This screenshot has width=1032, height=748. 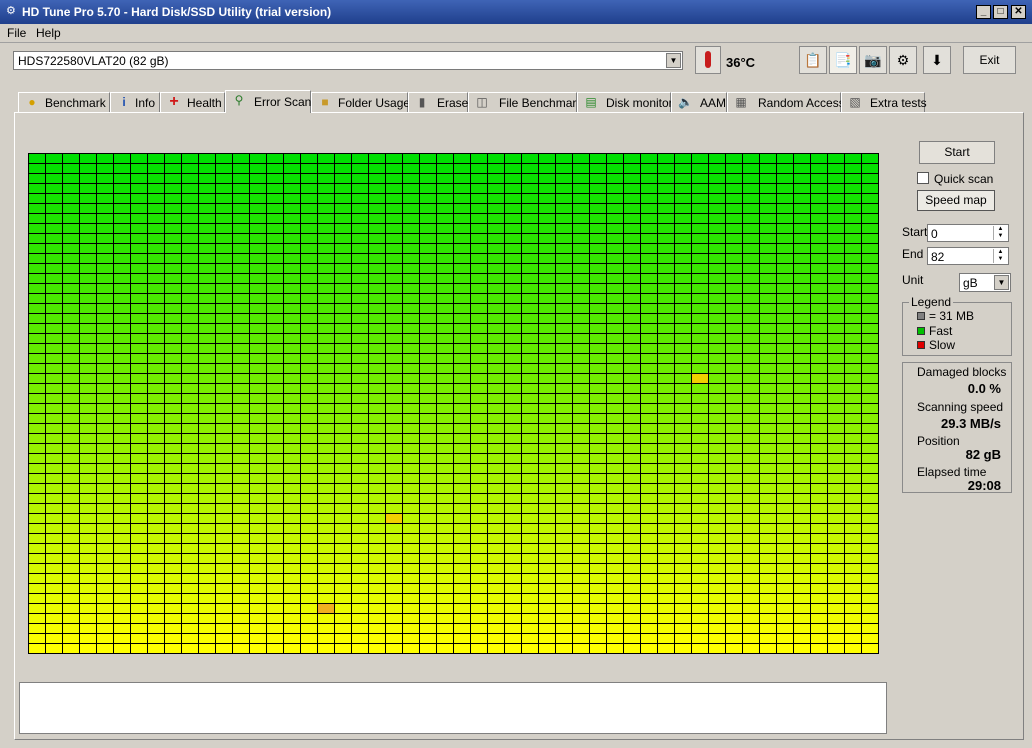 What do you see at coordinates (348, 60) in the screenshot?
I see `drive-select: HDS722580VLAT20 (82 gB) ▼` at bounding box center [348, 60].